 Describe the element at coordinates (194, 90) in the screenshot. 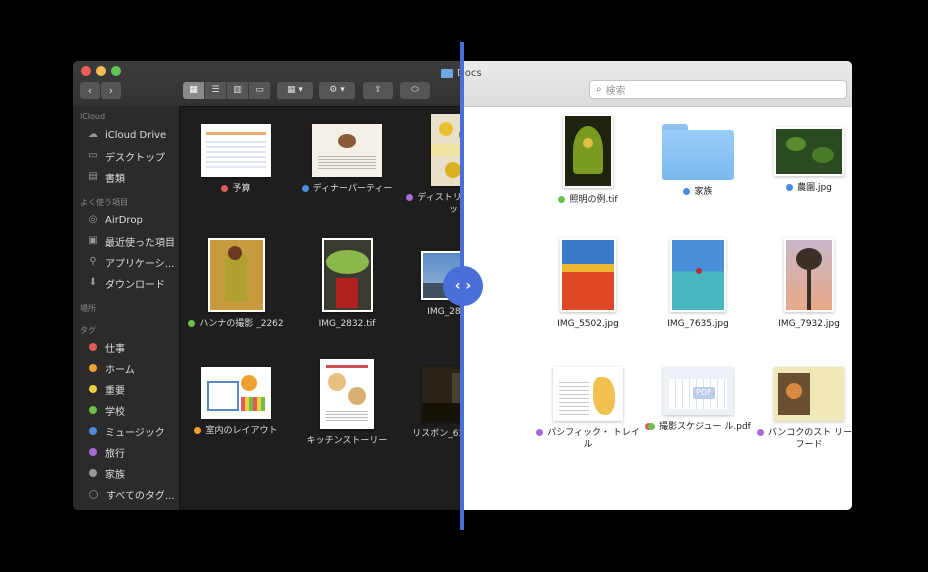

I see `icon-view-button: ▦` at that location.